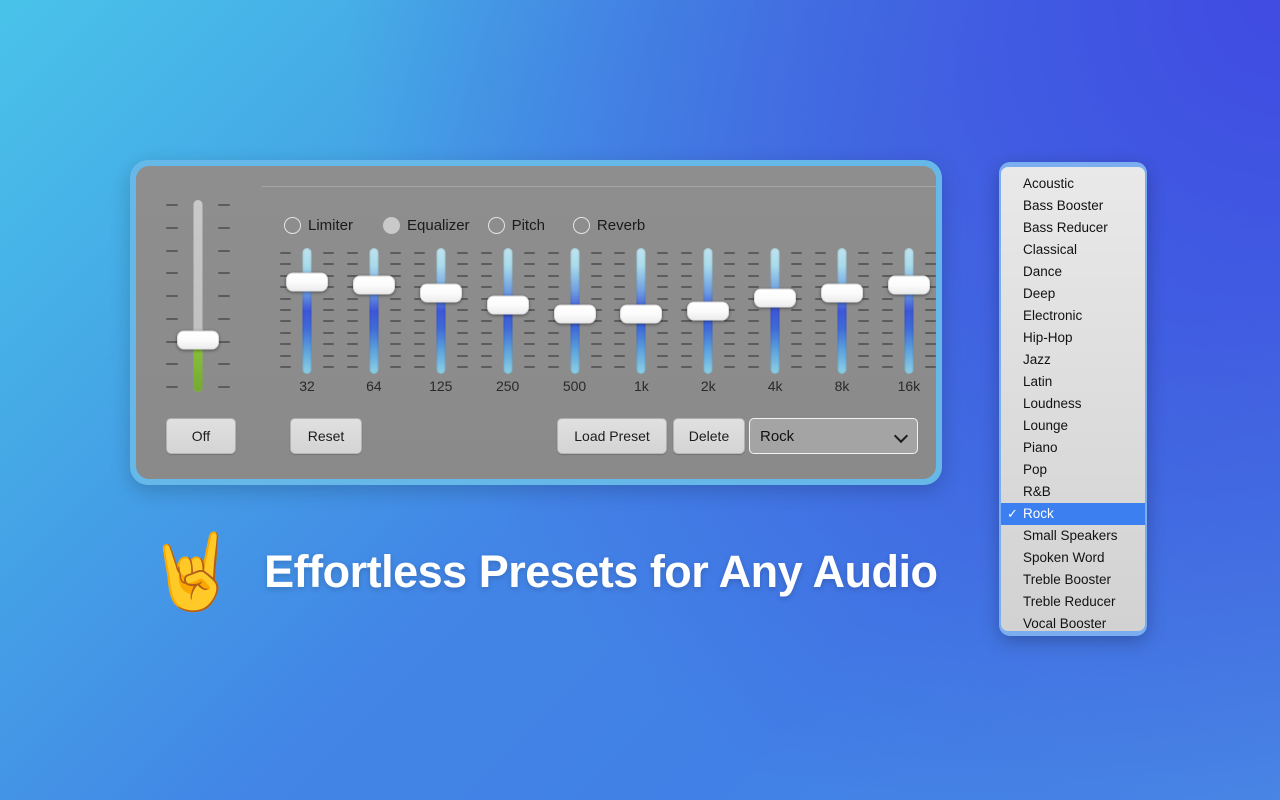 The width and height of the screenshot is (1280, 800). I want to click on preset-menu-item-label: Loudness, so click(1052, 403).